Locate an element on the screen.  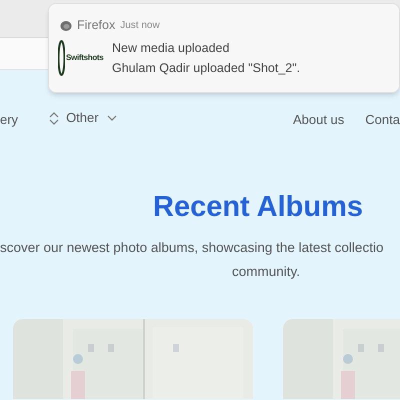
section-heading: Recent Albums is located at coordinates (258, 207).